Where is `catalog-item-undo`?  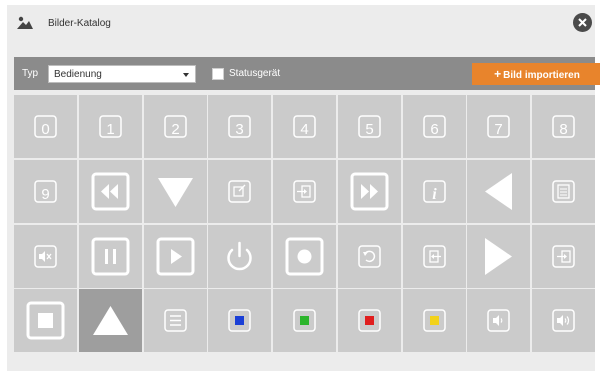
catalog-item-undo is located at coordinates (369, 256).